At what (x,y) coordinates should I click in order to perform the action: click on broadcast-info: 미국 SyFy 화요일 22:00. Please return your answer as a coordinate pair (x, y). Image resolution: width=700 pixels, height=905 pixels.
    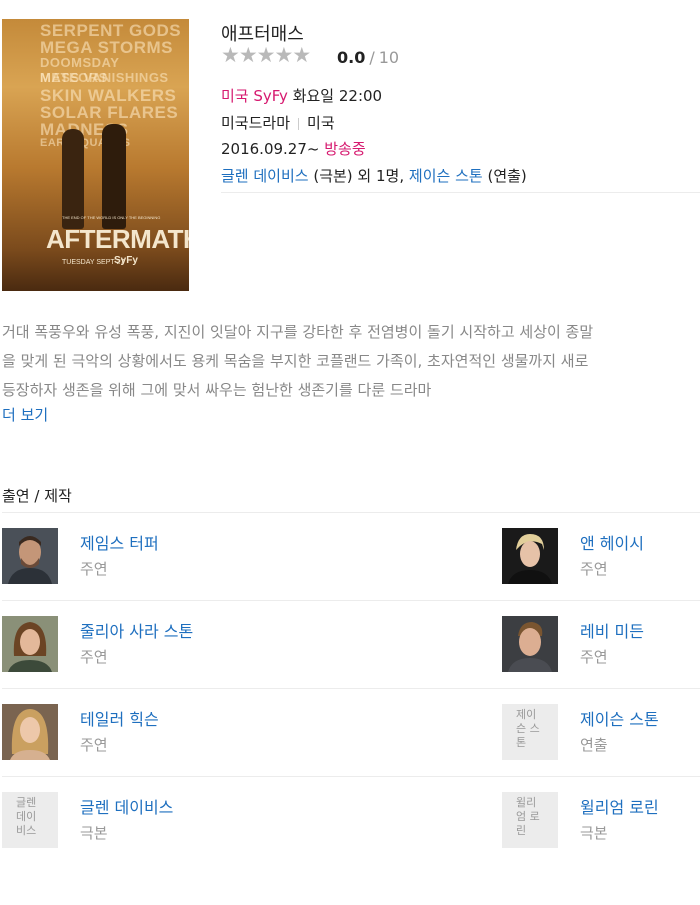
    Looking at the image, I should click on (301, 95).